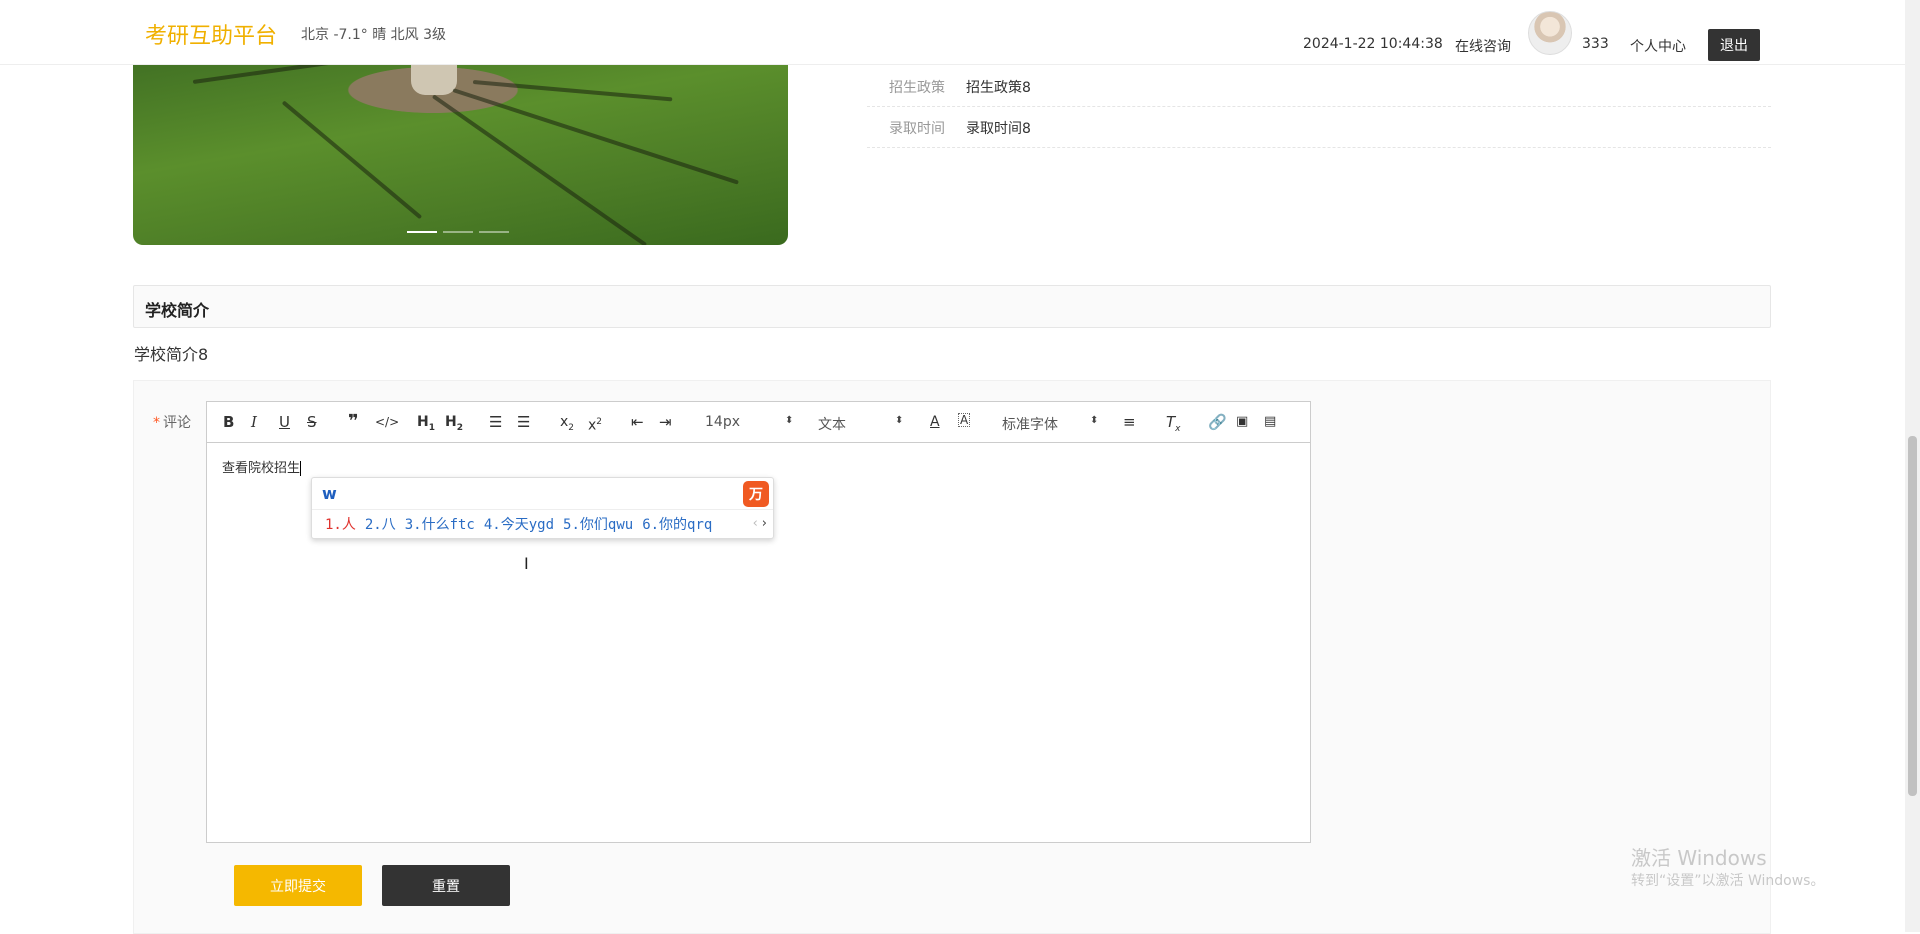  Describe the element at coordinates (722, 422) in the screenshot. I see `font-size-value: 14px` at that location.